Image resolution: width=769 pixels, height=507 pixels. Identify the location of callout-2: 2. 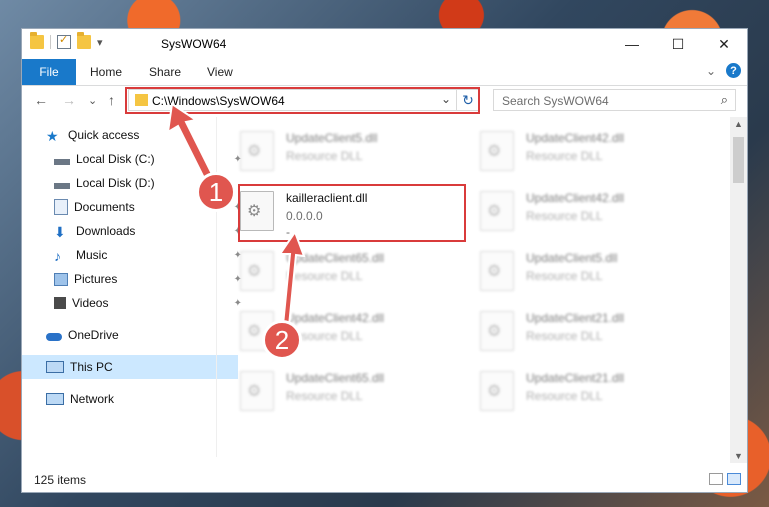
(282, 340).